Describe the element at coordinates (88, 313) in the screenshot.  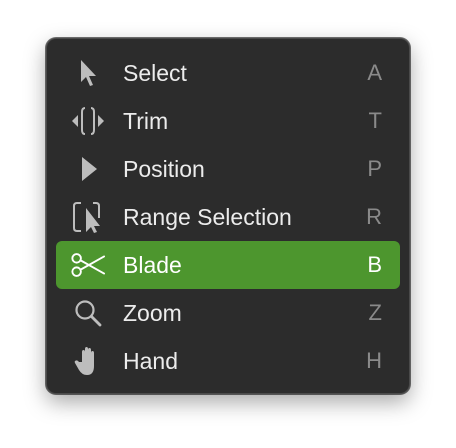
I see `magnifier-icon` at that location.